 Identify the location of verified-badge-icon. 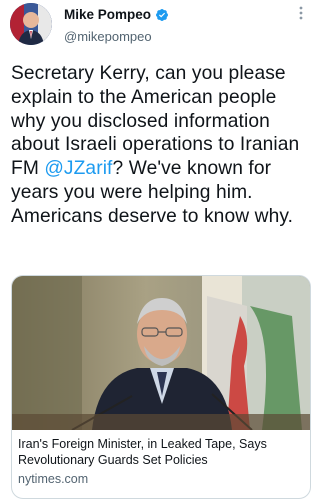
(162, 15).